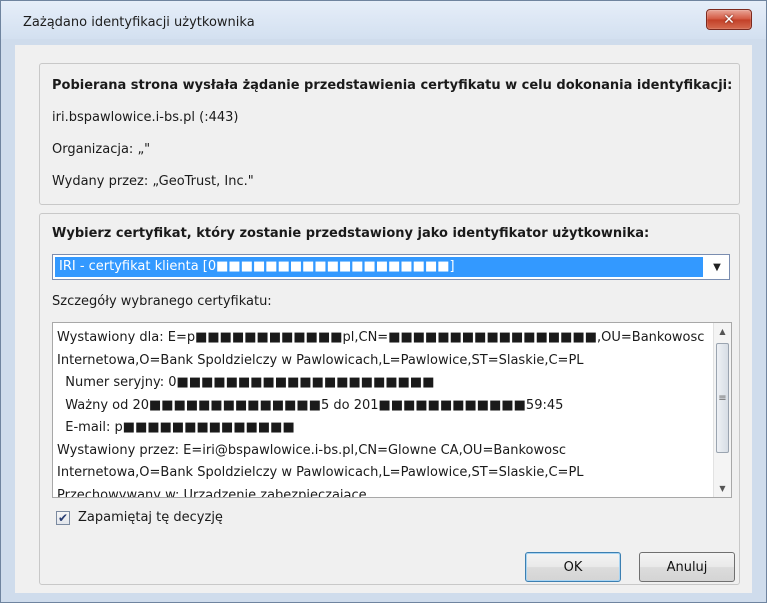  I want to click on title-bar: Zażądano identyfikacji użytkownika ✕, so click(383, 20).